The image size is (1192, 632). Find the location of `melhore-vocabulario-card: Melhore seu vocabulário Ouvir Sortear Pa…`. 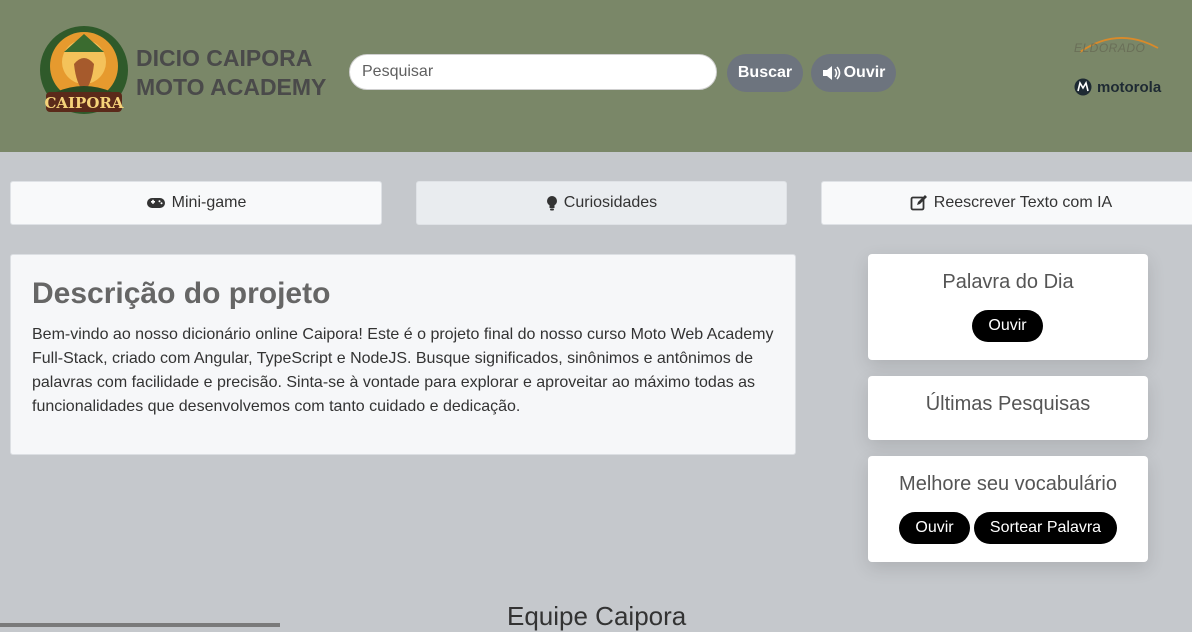

melhore-vocabulario-card: Melhore seu vocabulário Ouvir Sortear Pa… is located at coordinates (1008, 509).